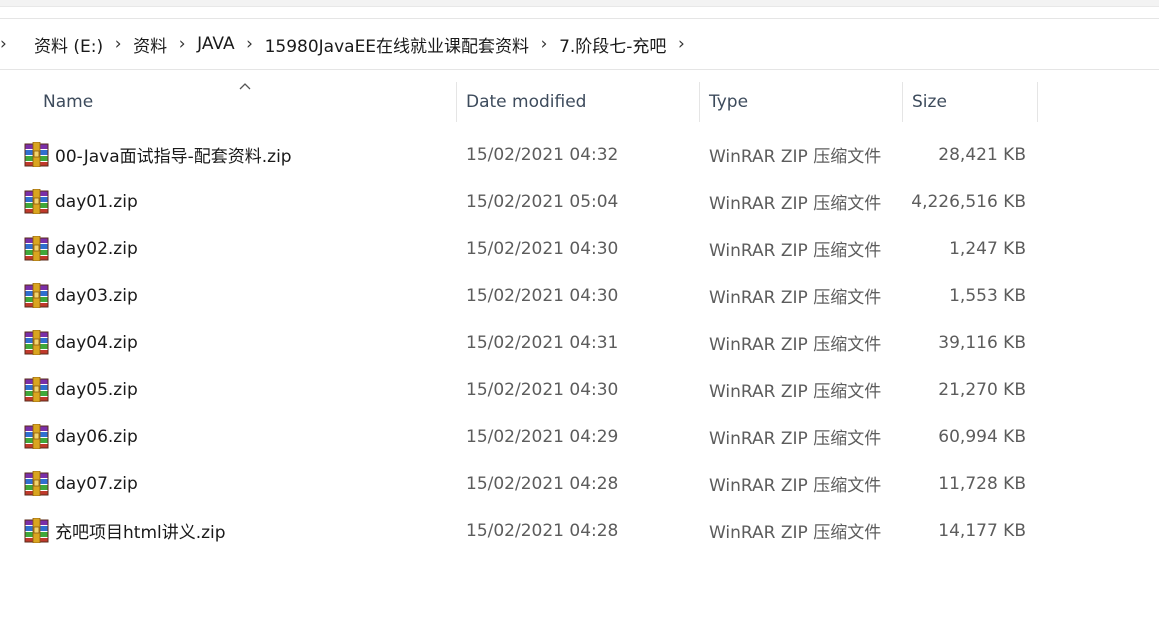 The image size is (1159, 642). What do you see at coordinates (982, 530) in the screenshot?
I see `file-size: 14,177 KB` at bounding box center [982, 530].